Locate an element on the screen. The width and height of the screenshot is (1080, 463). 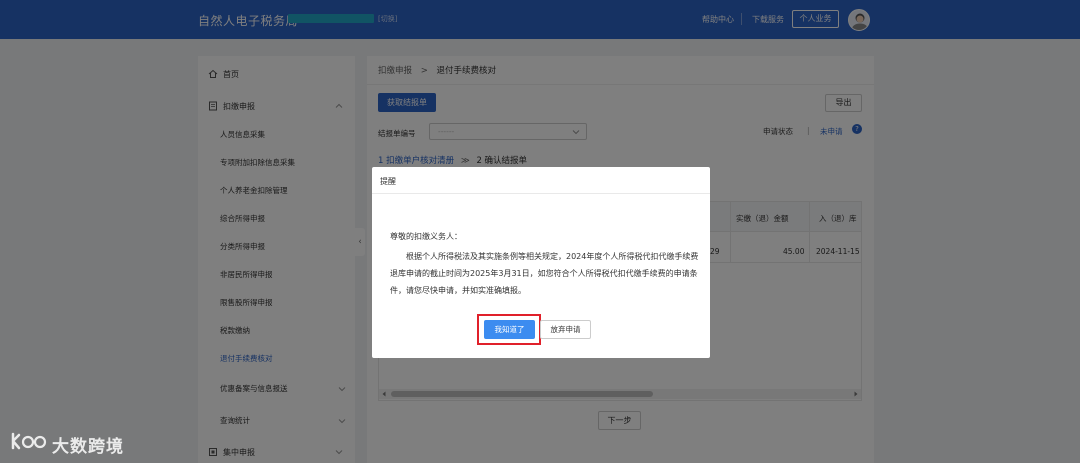
watermark-logo-icon is located at coordinates (29, 441).